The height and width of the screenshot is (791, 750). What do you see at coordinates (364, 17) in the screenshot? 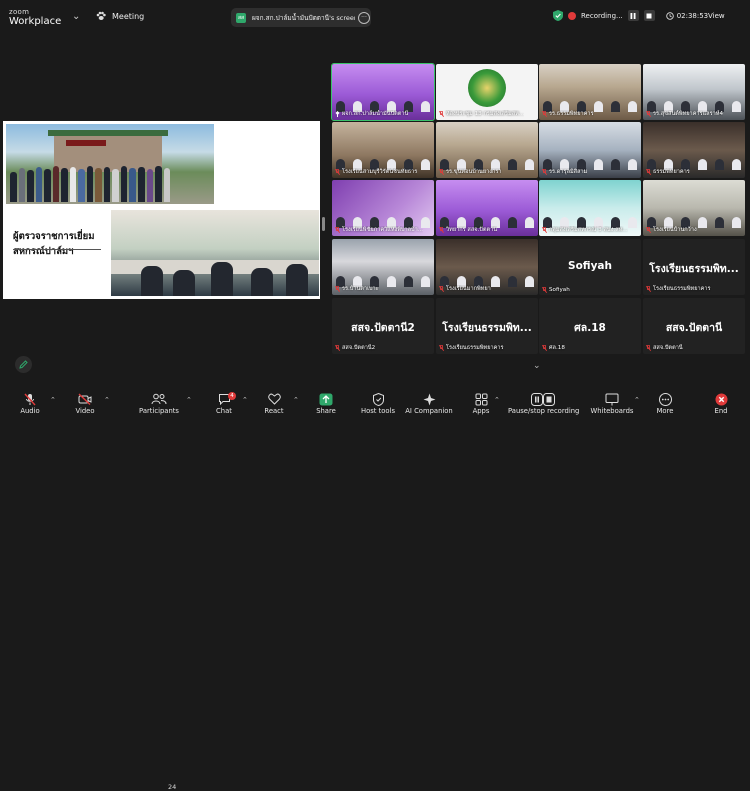
I see `more-options-icon: ···` at bounding box center [364, 17].